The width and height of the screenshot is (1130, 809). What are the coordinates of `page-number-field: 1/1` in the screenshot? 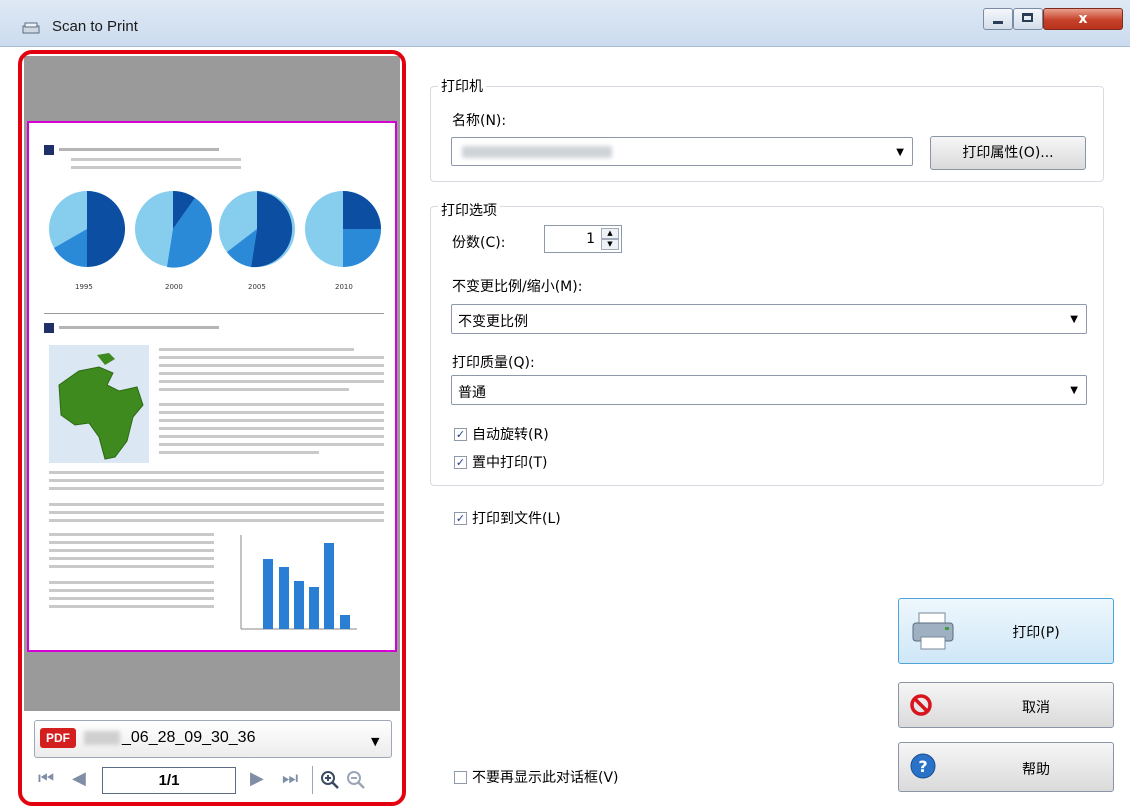 It's located at (169, 780).